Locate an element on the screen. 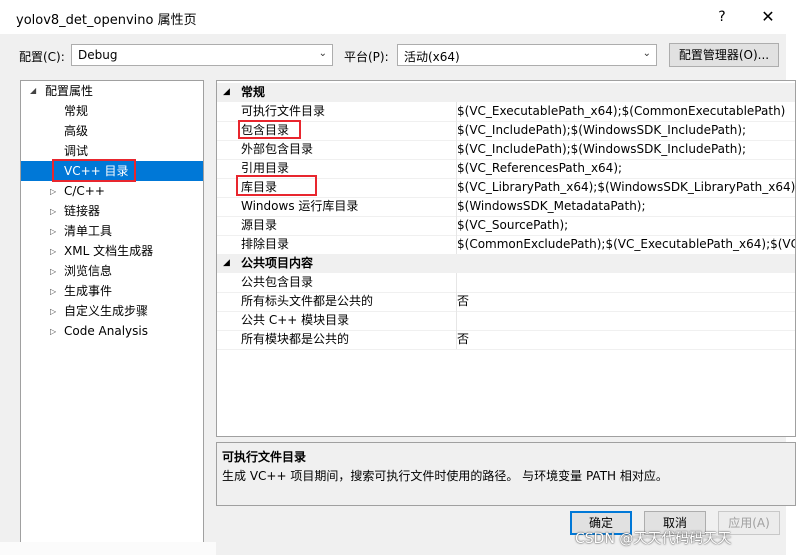 The width and height of the screenshot is (800, 555). property-name: 排除目录 is located at coordinates (265, 244).